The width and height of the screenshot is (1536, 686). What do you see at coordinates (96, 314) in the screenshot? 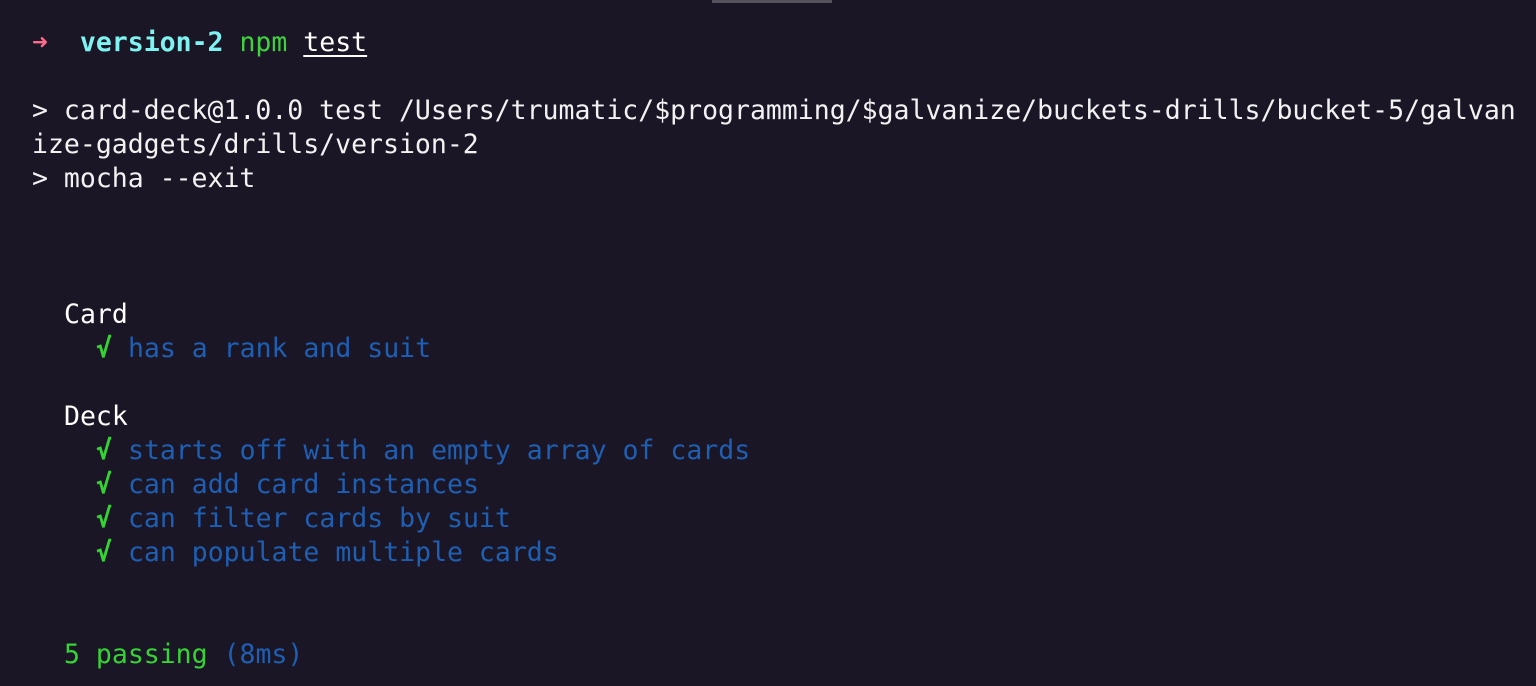
I see `suite-title-card: Card` at bounding box center [96, 314].